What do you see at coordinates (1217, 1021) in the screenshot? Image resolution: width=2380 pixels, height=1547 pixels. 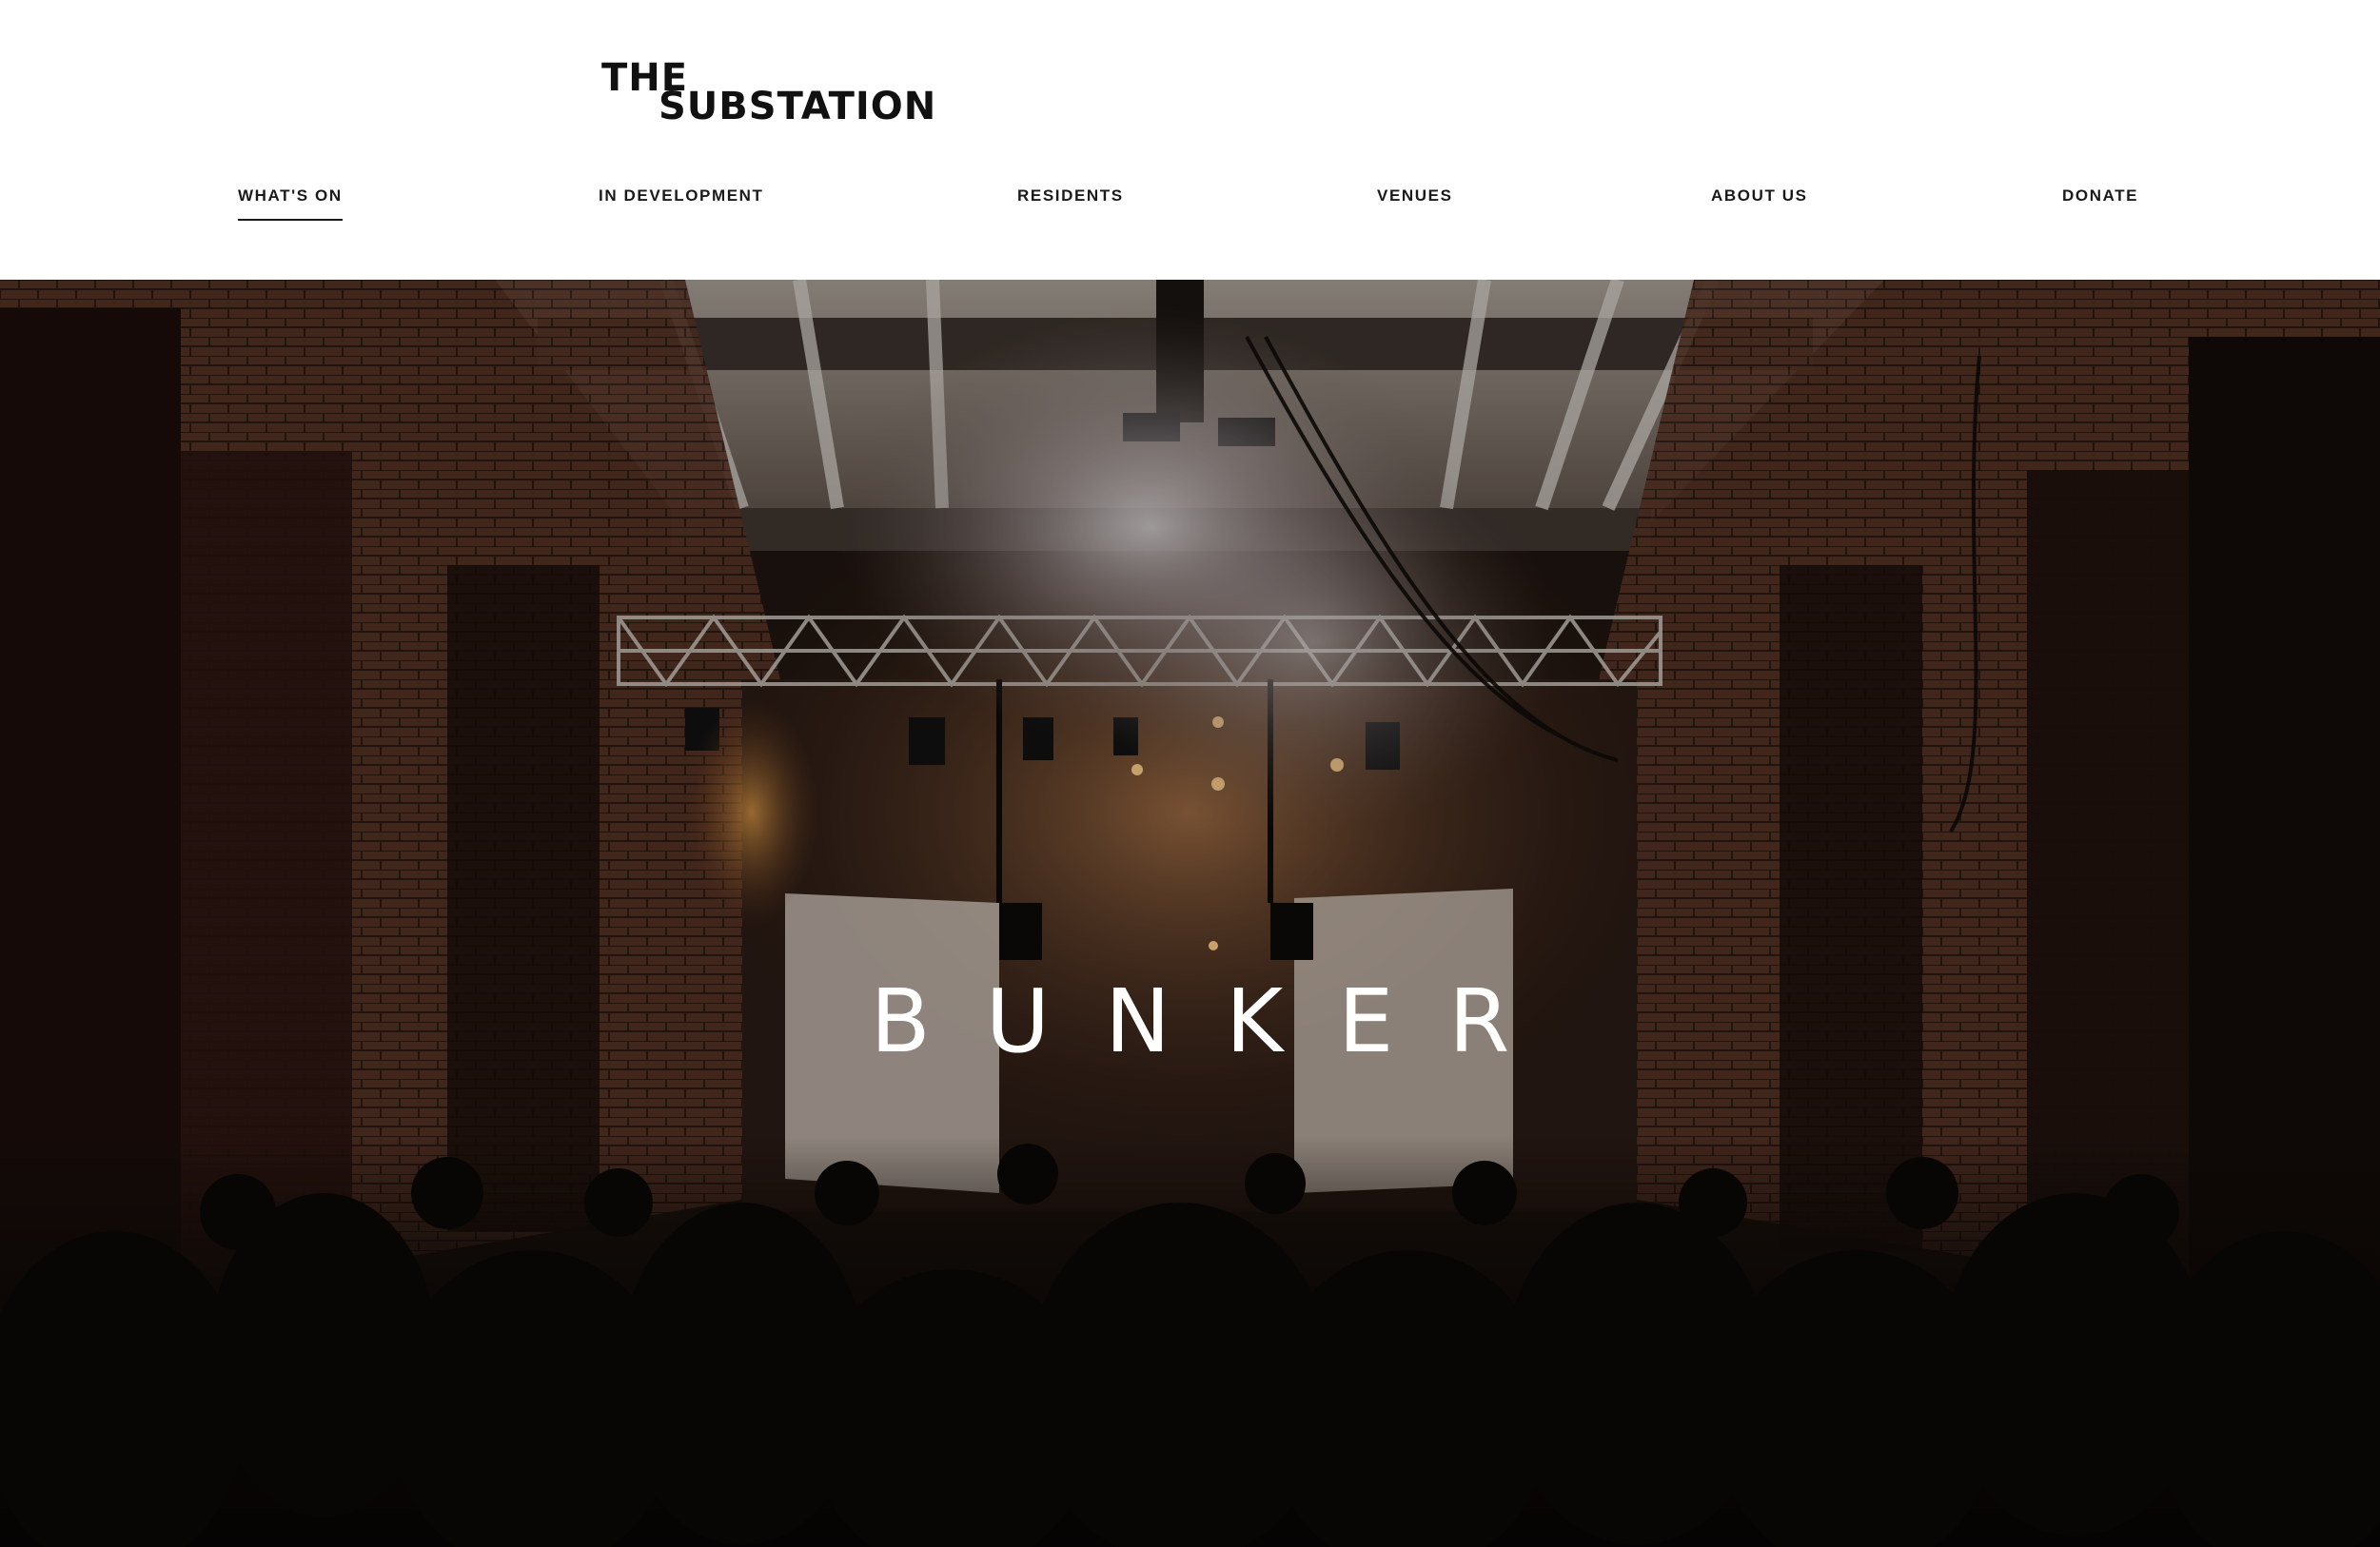 I see `hero-title: BUNKER` at bounding box center [1217, 1021].